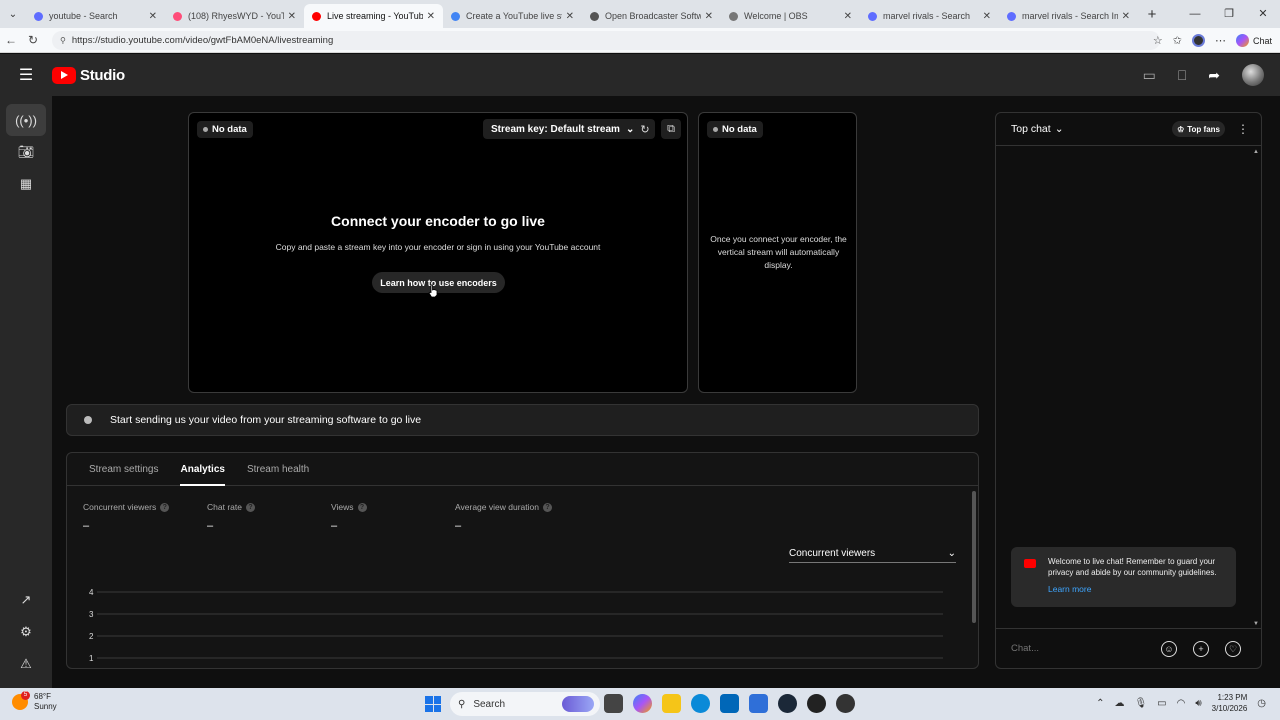 This screenshot has height=720, width=1280. Describe the element at coordinates (63, 40) in the screenshot. I see `site-info-icon: ⚲` at that location.